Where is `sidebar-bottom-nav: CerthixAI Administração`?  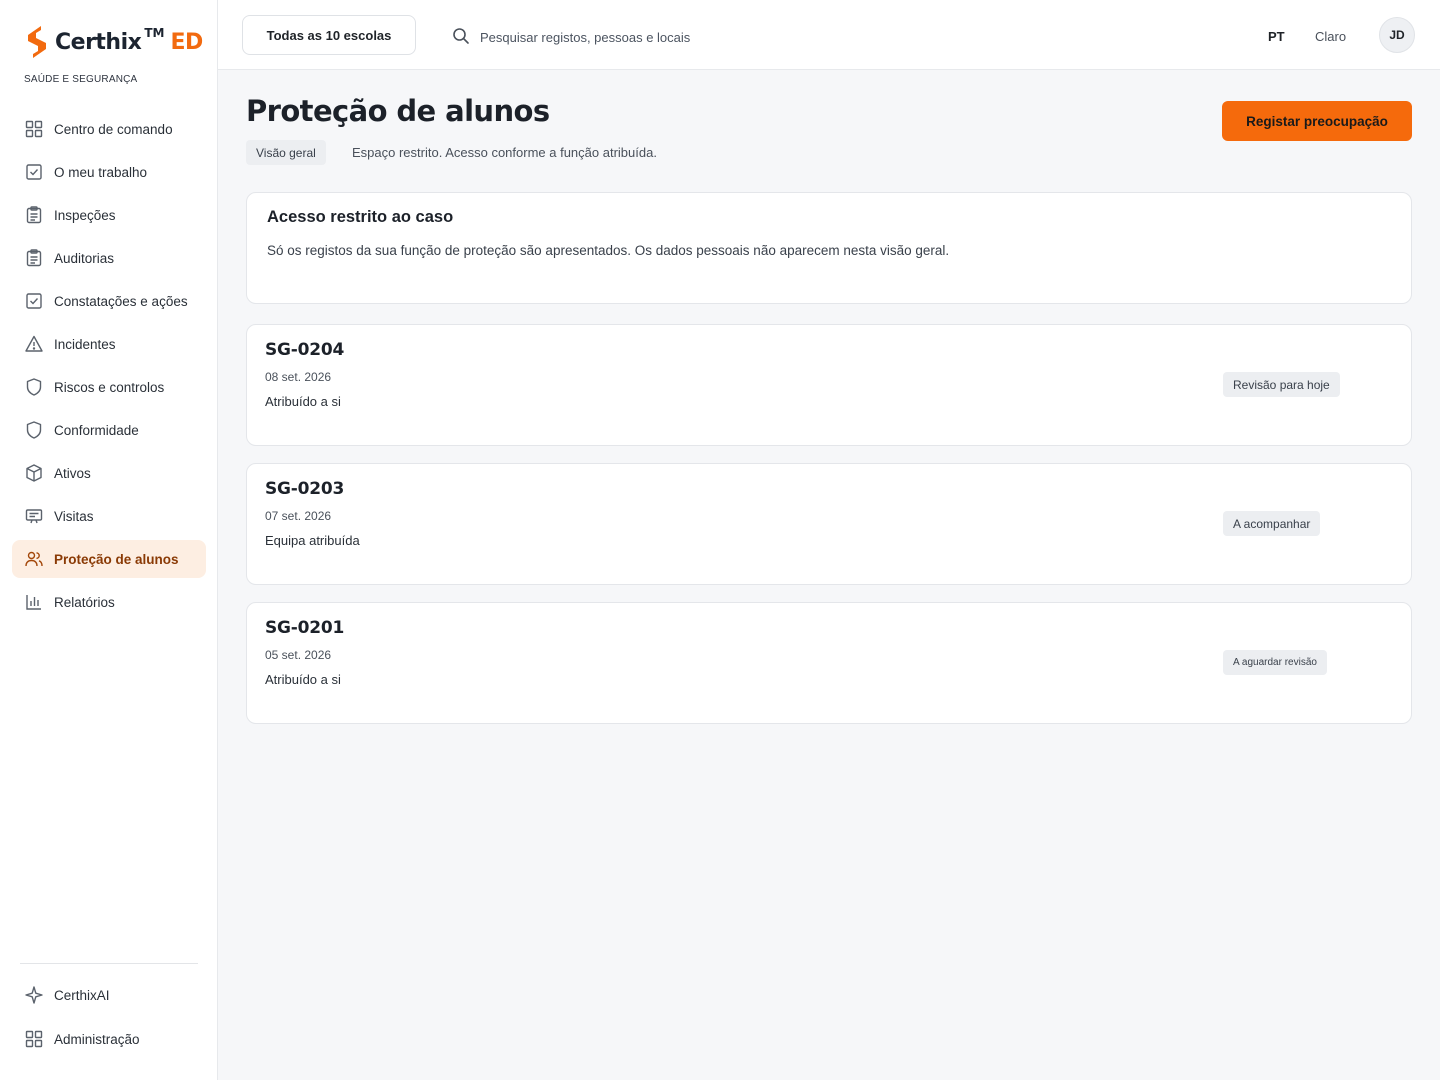
sidebar-bottom-nav: CerthixAI Administração is located at coordinates (109, 1020).